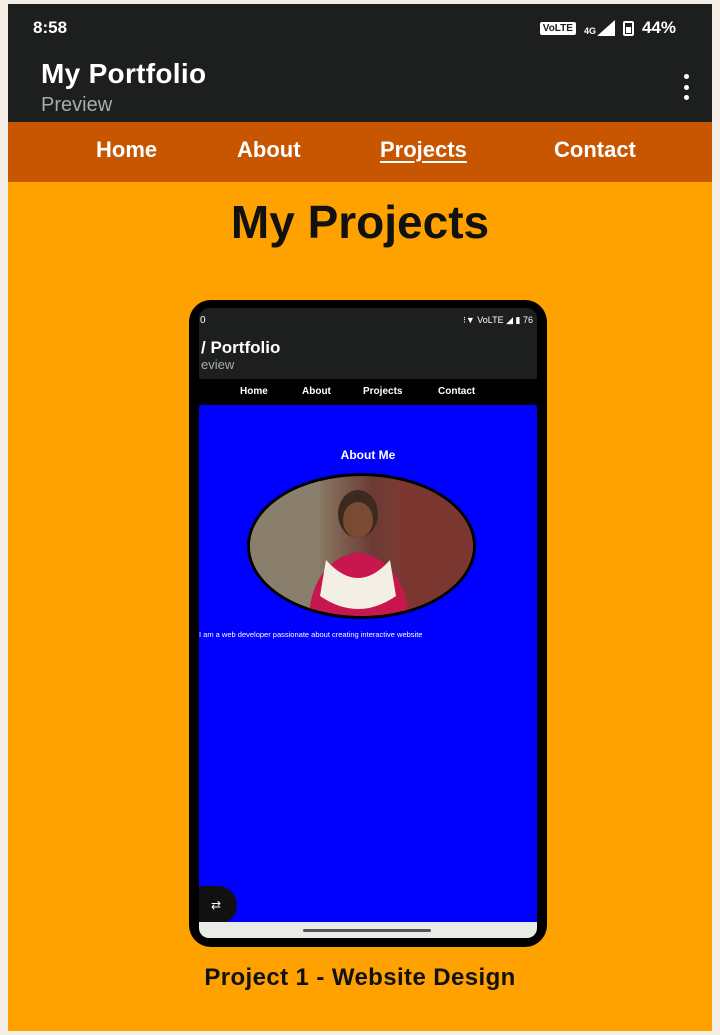 This screenshot has height=1035, width=720. I want to click on rotate-icon: ⇄, so click(218, 905).